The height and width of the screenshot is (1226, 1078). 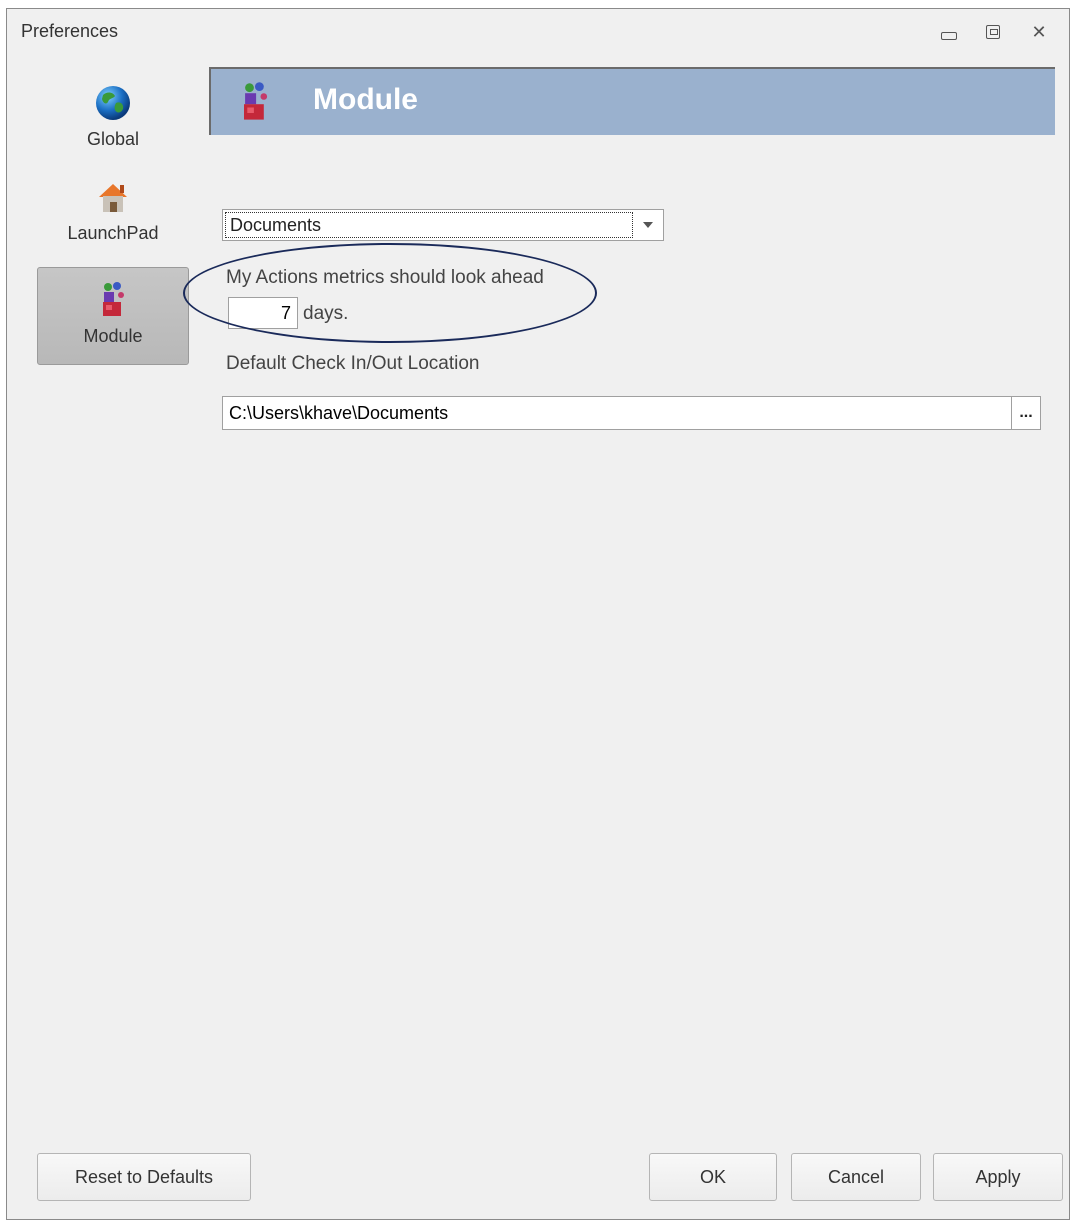 I want to click on section-header: Module, so click(x=632, y=101).